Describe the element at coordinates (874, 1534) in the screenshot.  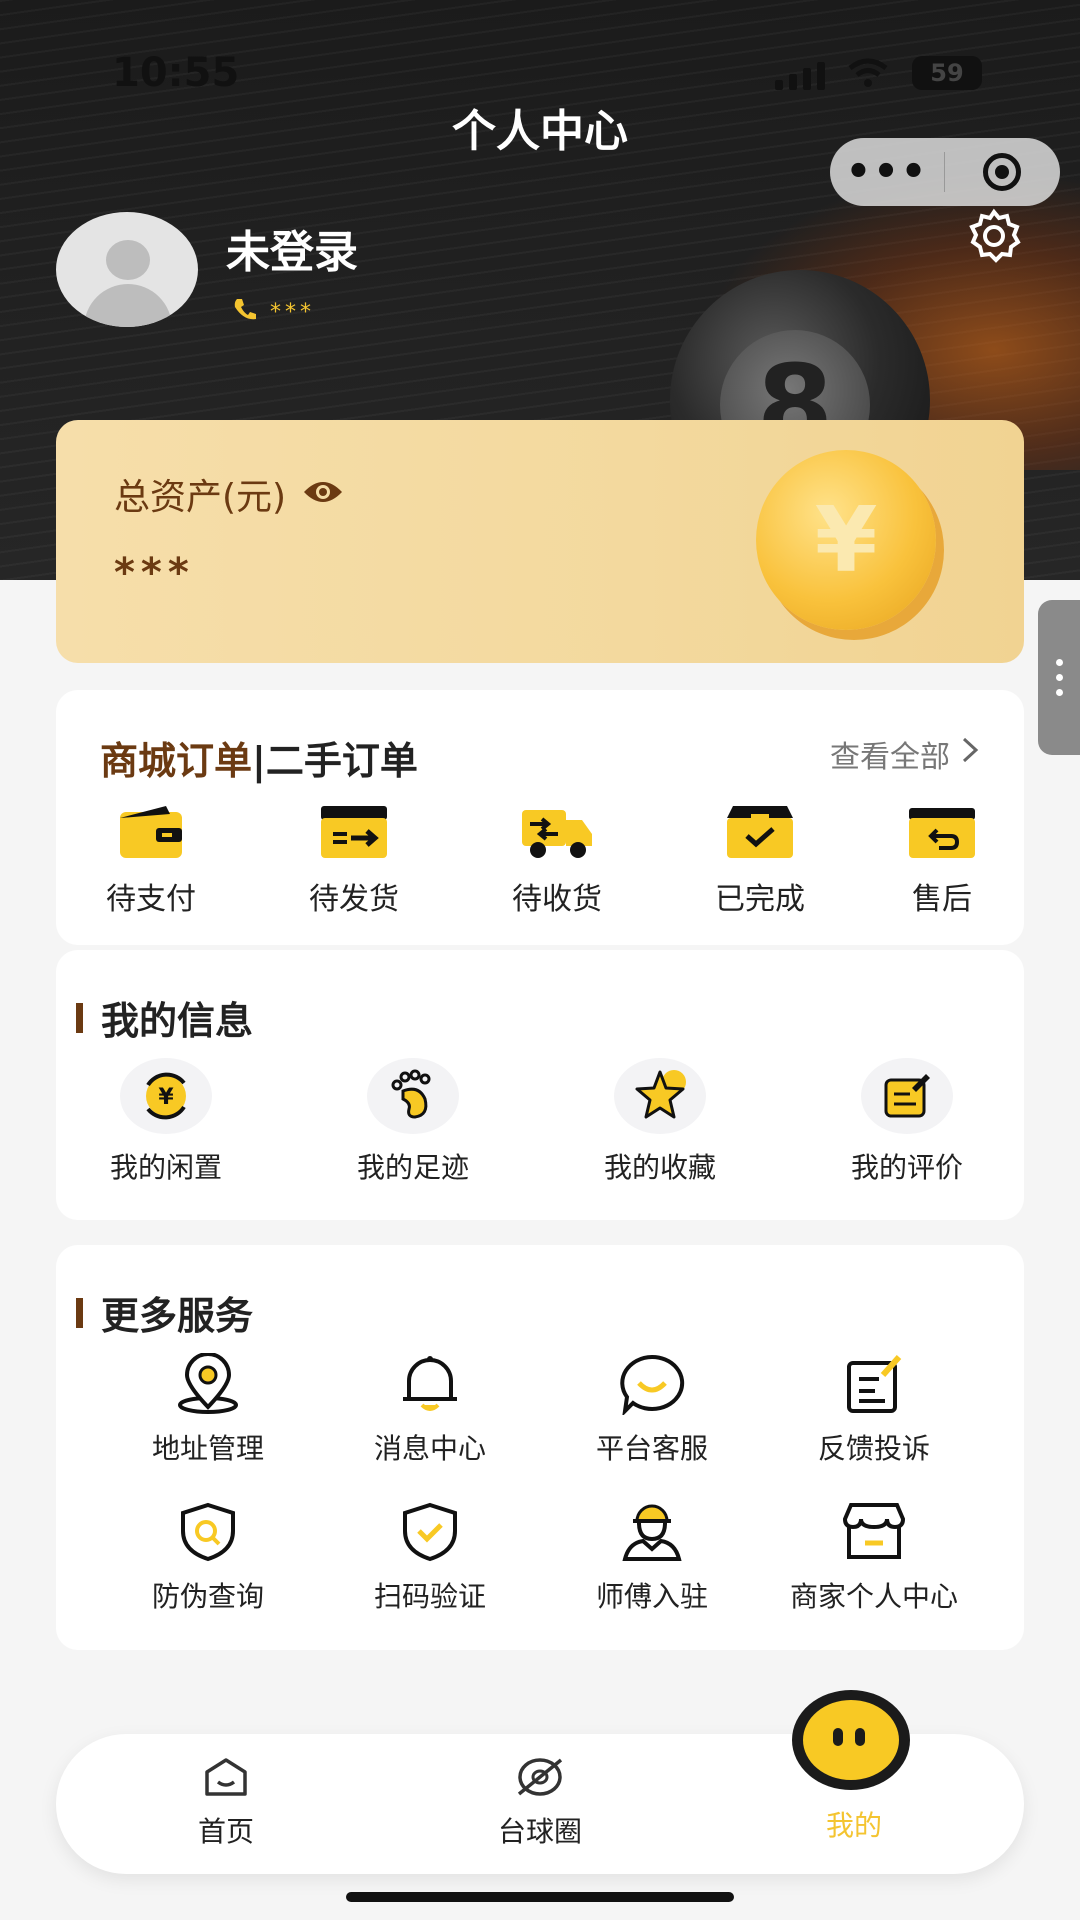
I see `store-icon` at that location.